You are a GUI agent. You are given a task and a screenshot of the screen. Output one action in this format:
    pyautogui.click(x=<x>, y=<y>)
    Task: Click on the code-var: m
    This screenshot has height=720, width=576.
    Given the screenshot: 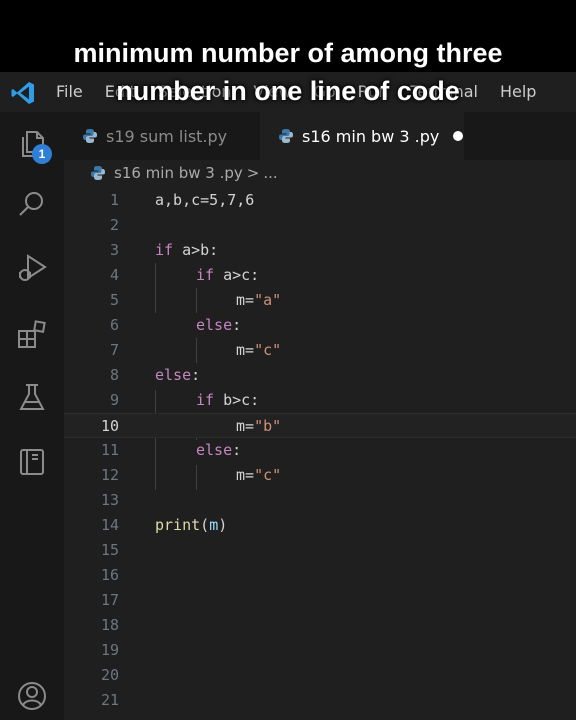 What is the action you would take?
    pyautogui.click(x=214, y=525)
    